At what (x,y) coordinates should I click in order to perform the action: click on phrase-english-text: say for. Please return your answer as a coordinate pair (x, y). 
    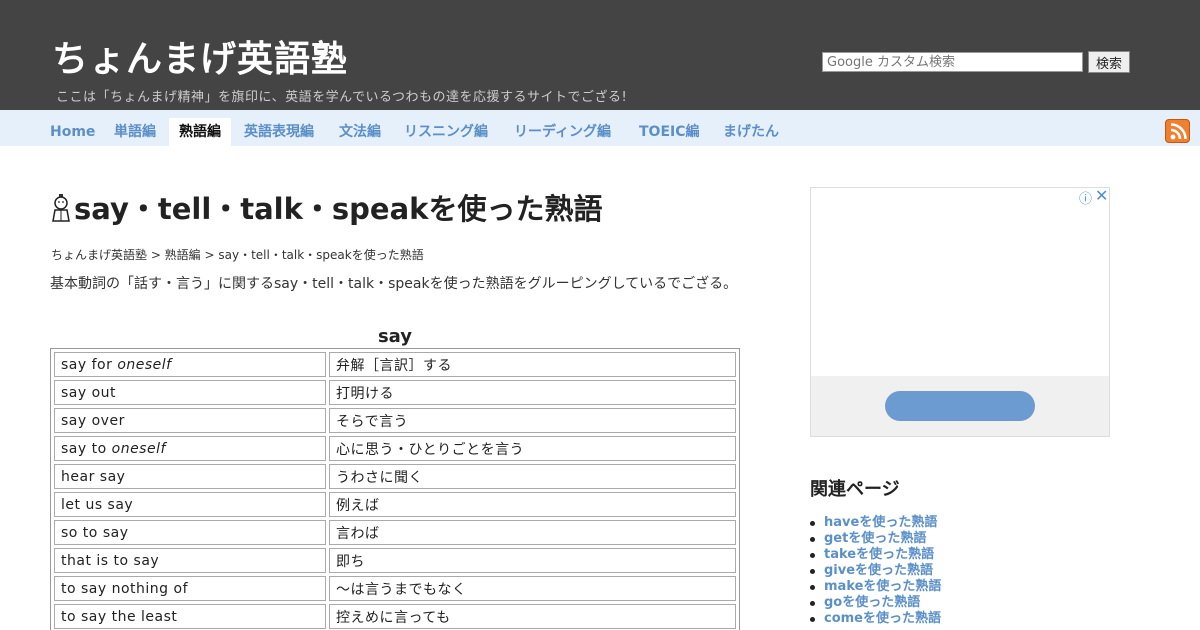
    Looking at the image, I should click on (89, 364).